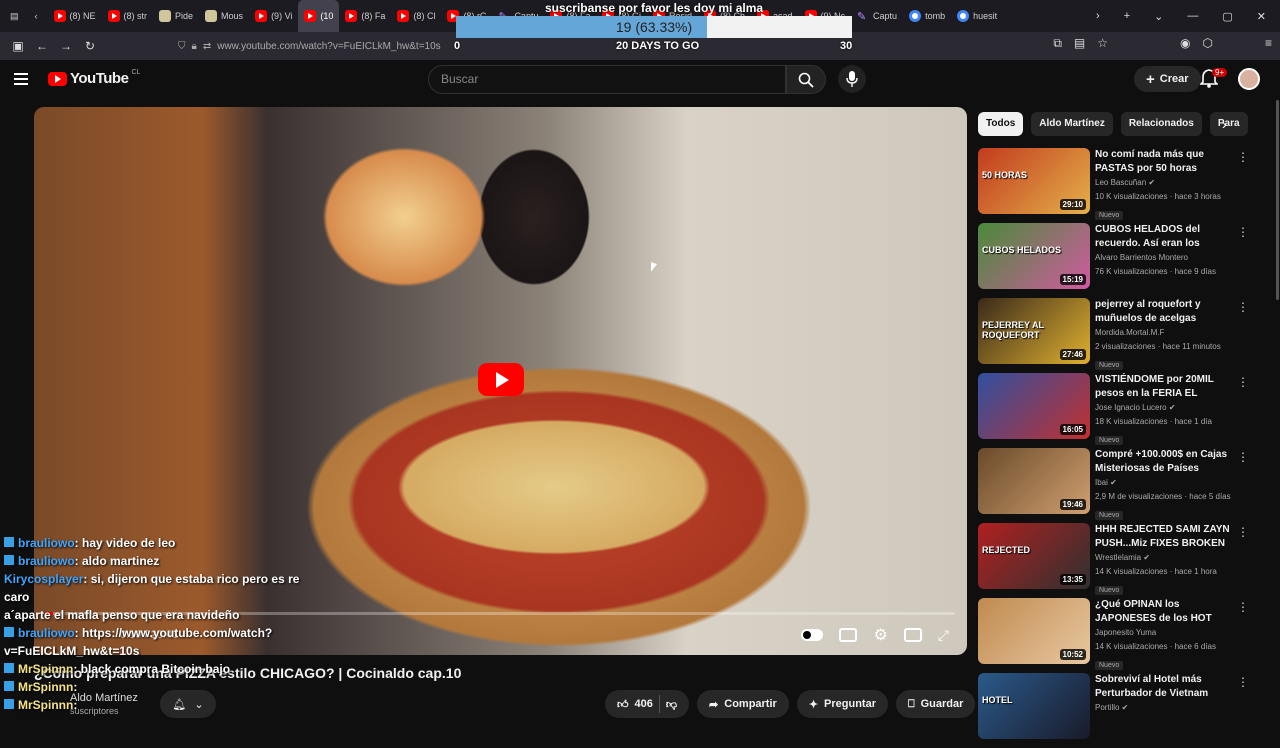  What do you see at coordinates (1079, 43) in the screenshot?
I see `reader-icon: ▤` at bounding box center [1079, 43].